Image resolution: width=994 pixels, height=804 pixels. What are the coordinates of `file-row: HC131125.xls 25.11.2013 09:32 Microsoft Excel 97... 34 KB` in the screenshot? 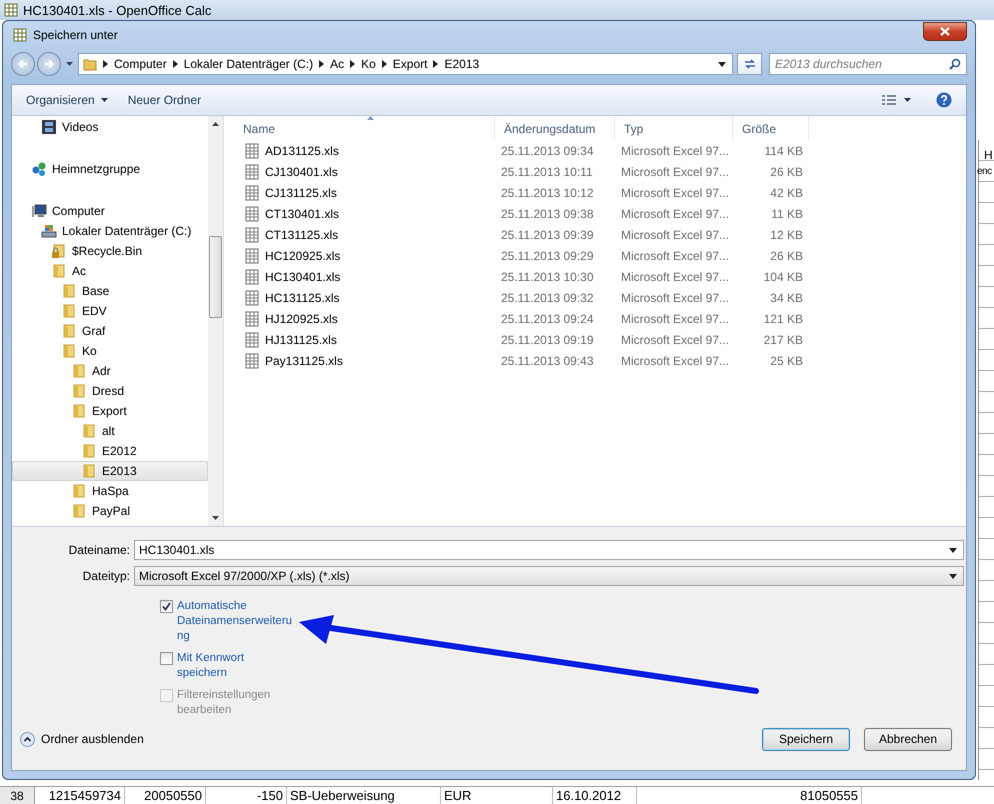 It's located at (600, 297).